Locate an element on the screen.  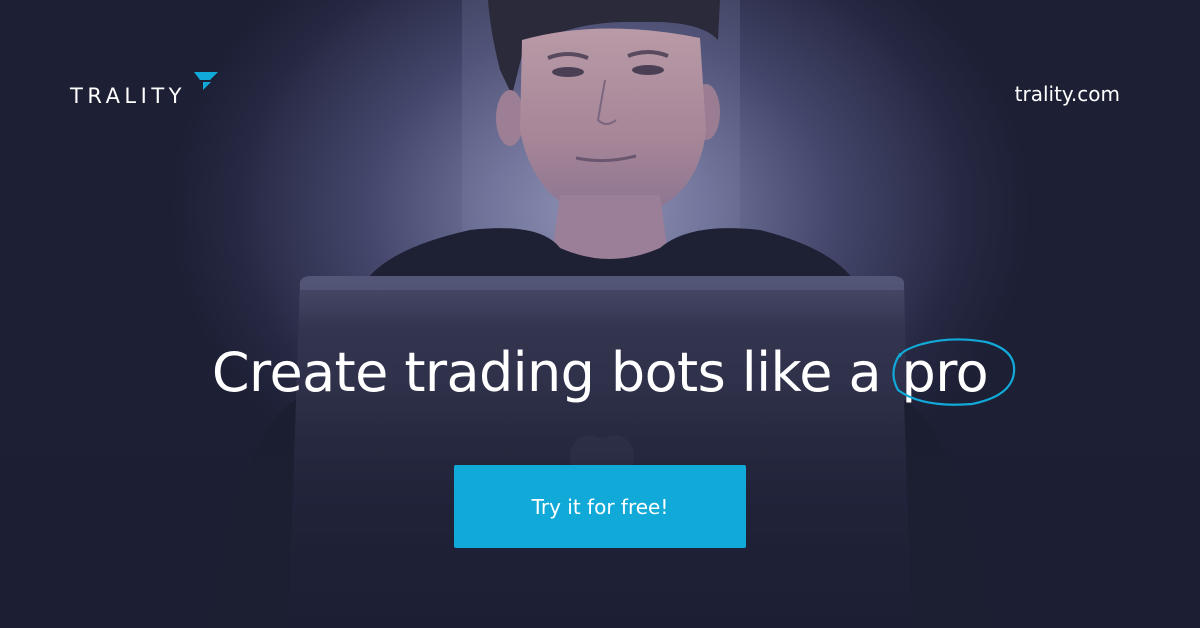
headline-highlight: pro is located at coordinates (953, 372).